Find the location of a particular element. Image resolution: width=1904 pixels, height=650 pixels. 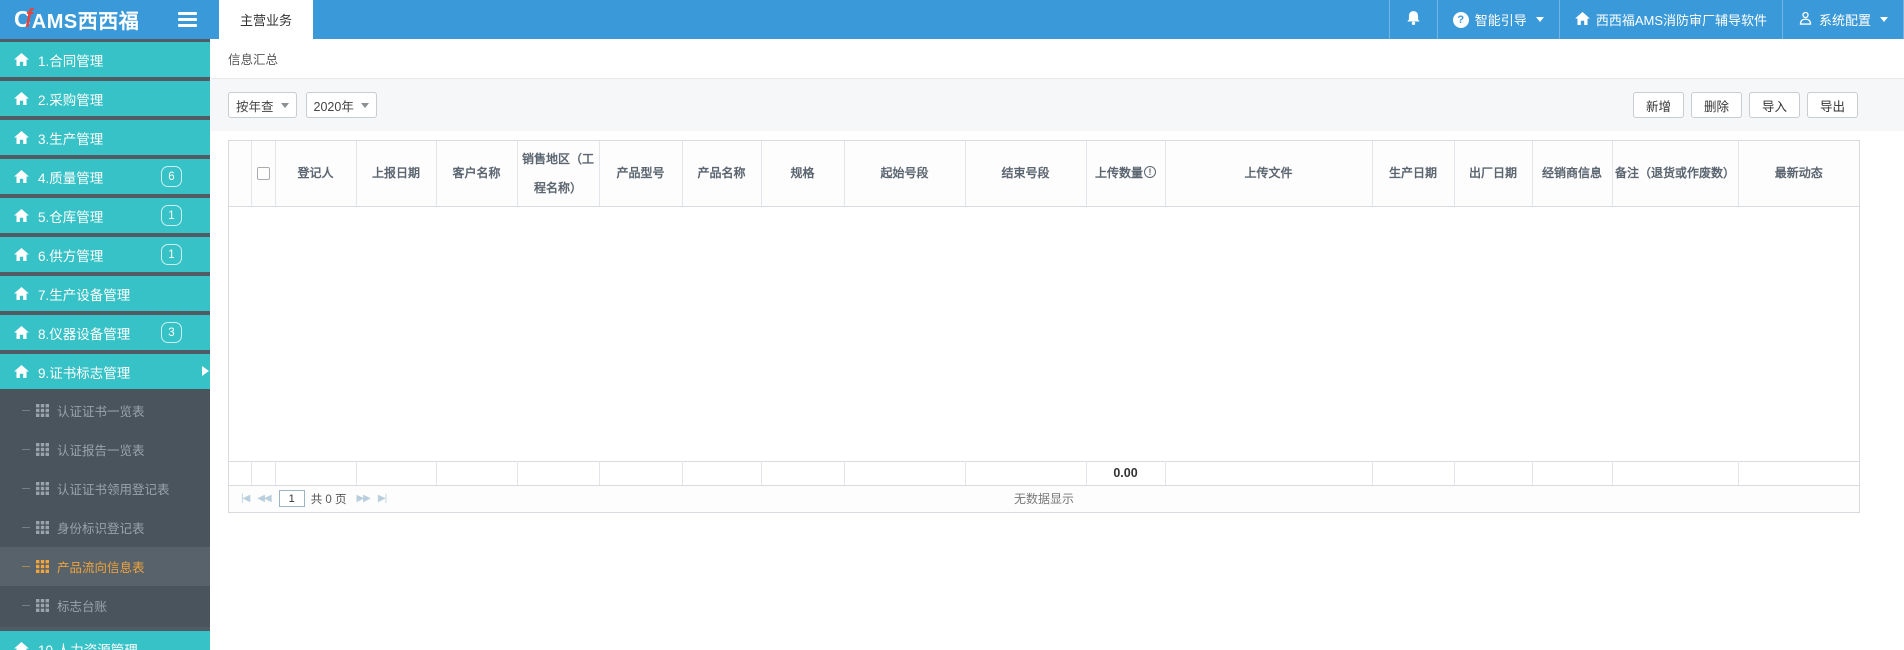

column-header: 客户名称 is located at coordinates (477, 173).